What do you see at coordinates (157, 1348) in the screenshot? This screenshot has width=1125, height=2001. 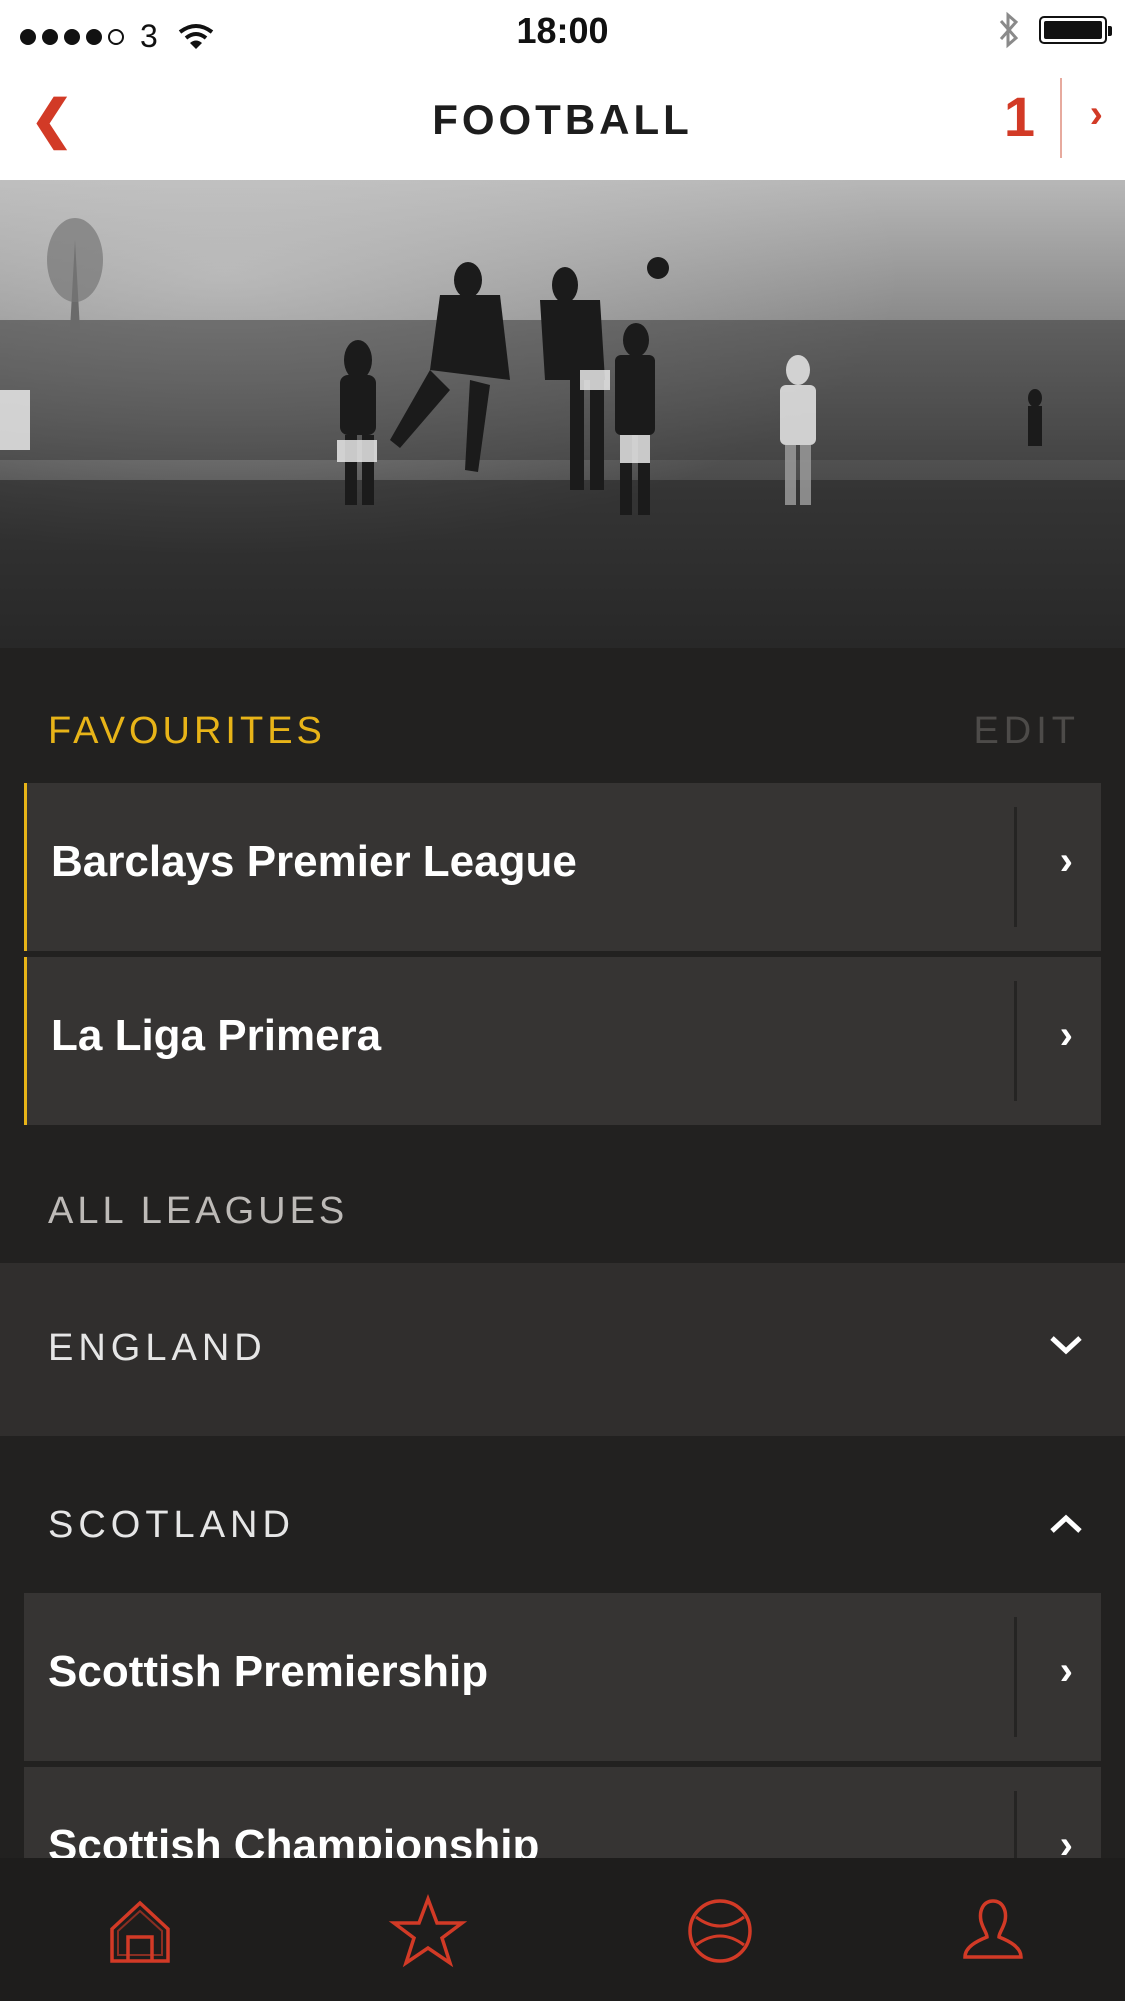 I see `country-name: ENGLAND` at bounding box center [157, 1348].